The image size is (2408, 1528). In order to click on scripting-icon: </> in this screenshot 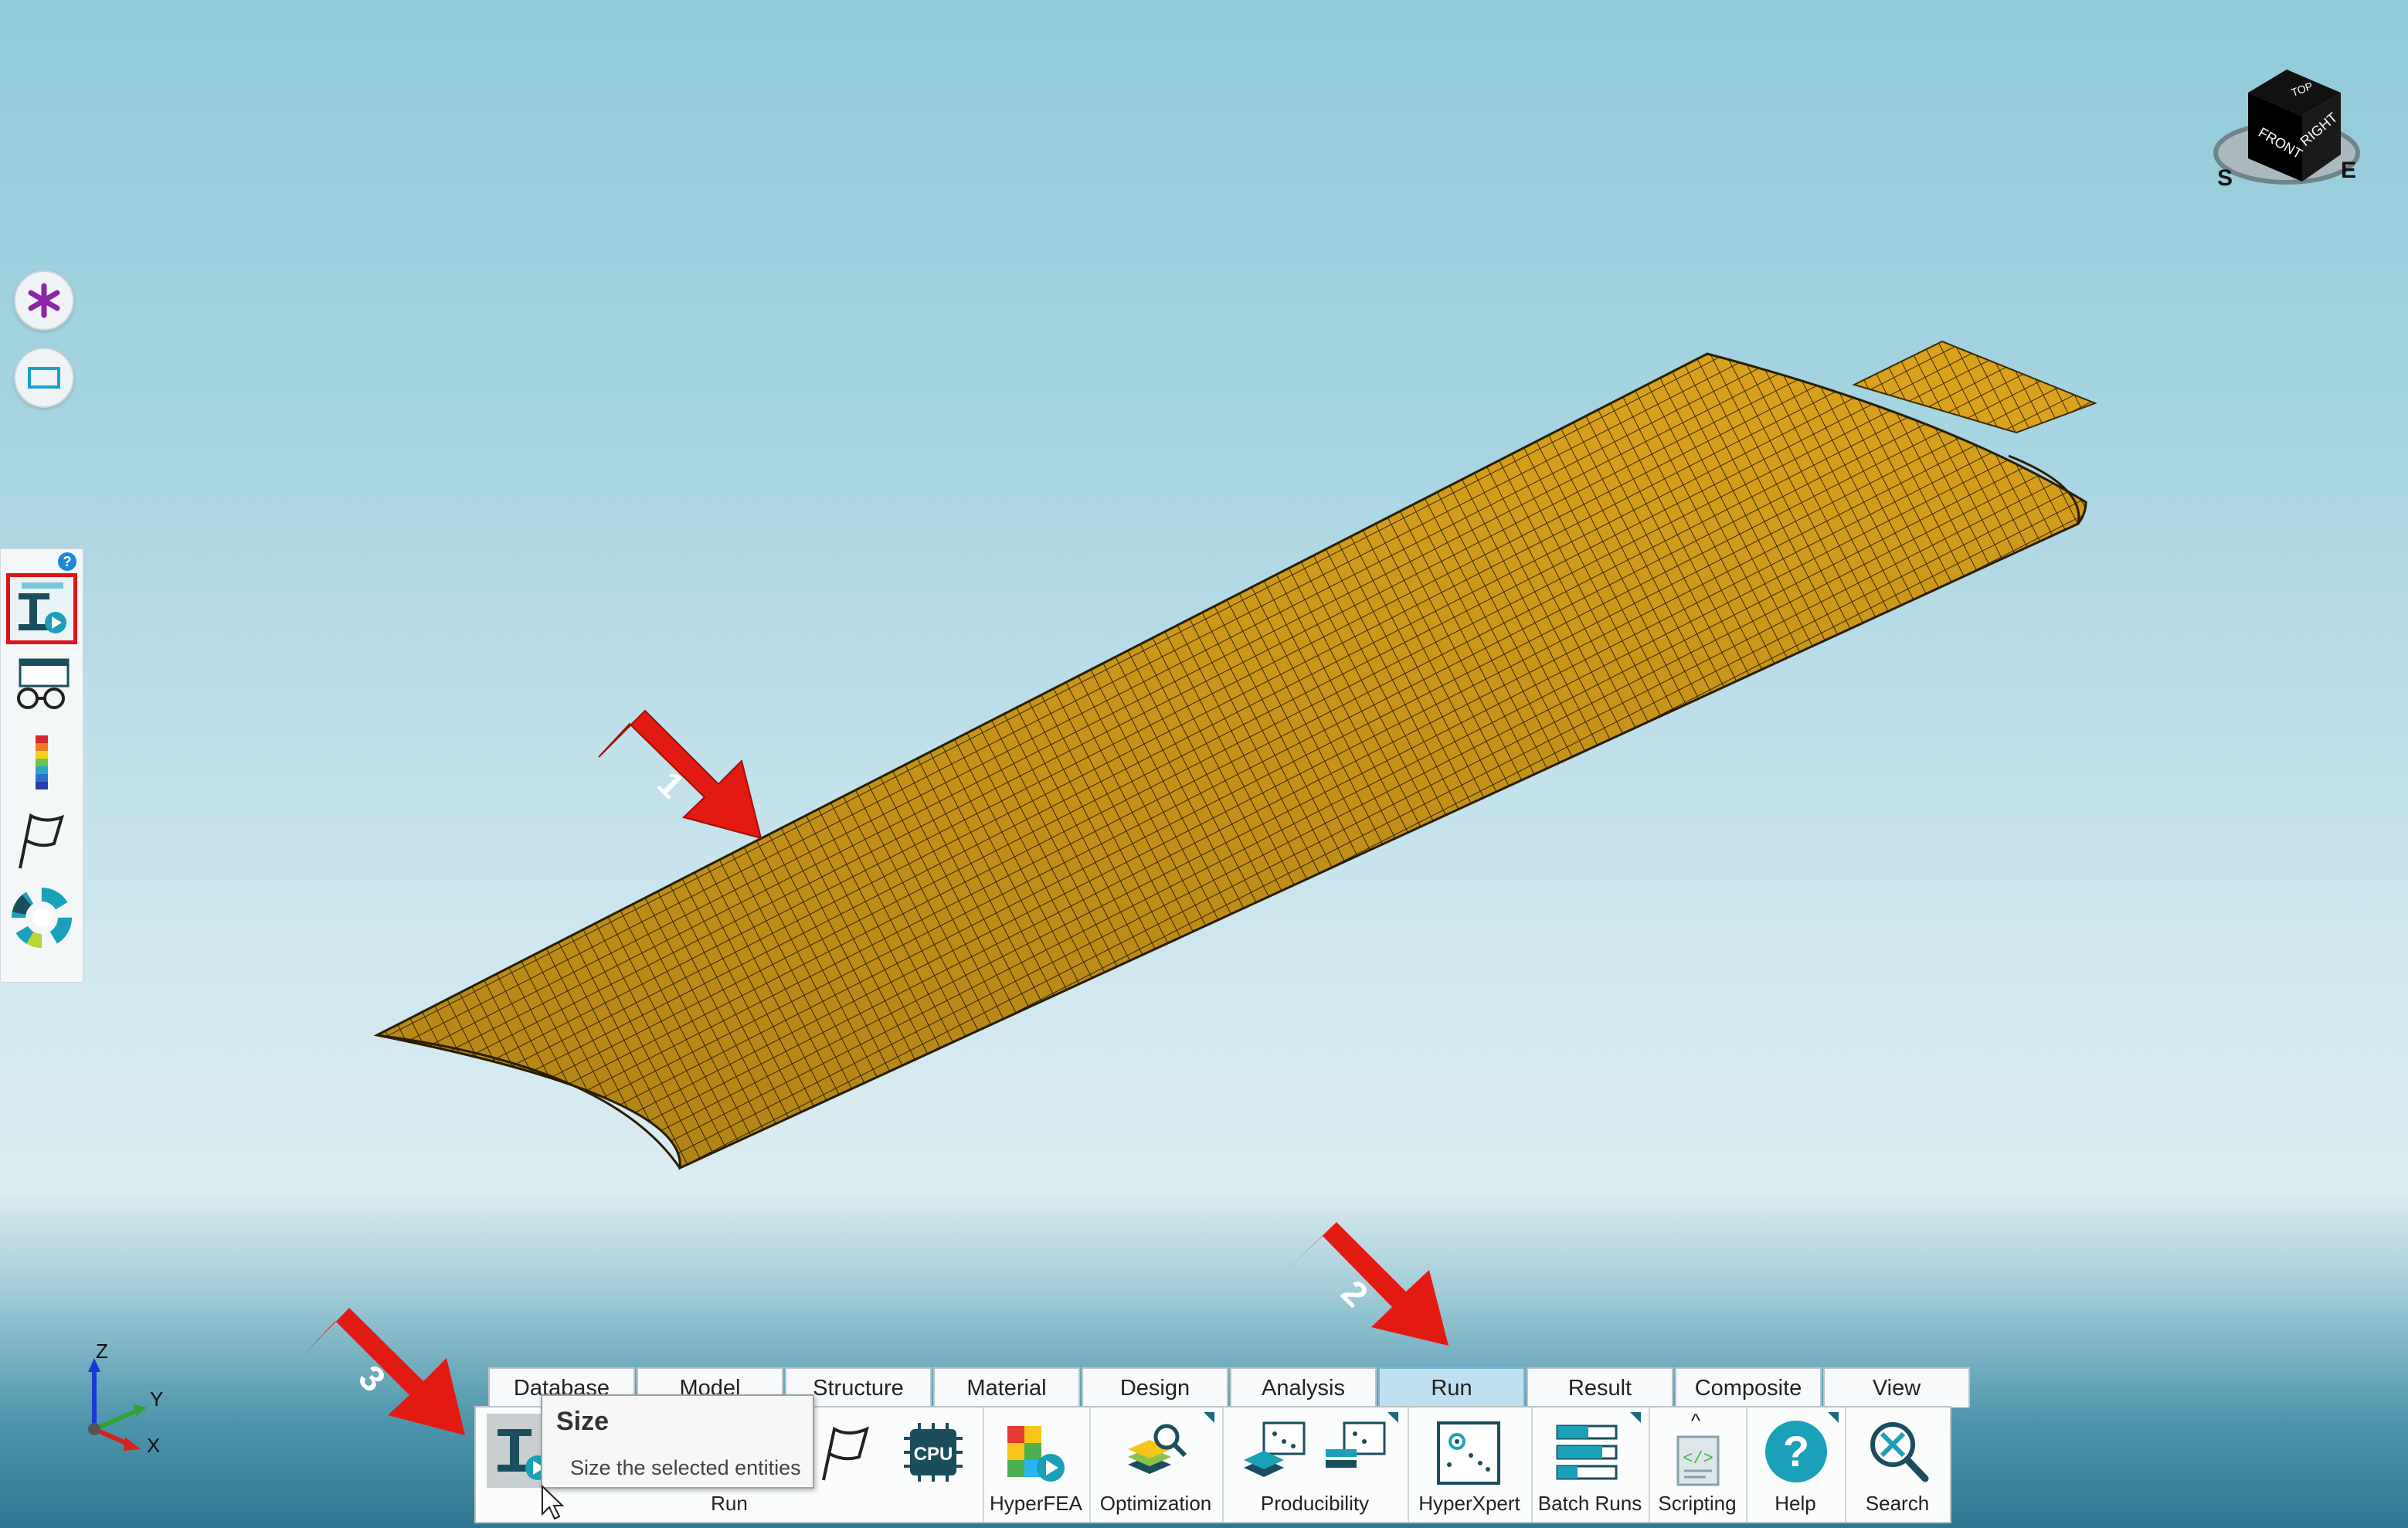, I will do `click(1698, 1460)`.